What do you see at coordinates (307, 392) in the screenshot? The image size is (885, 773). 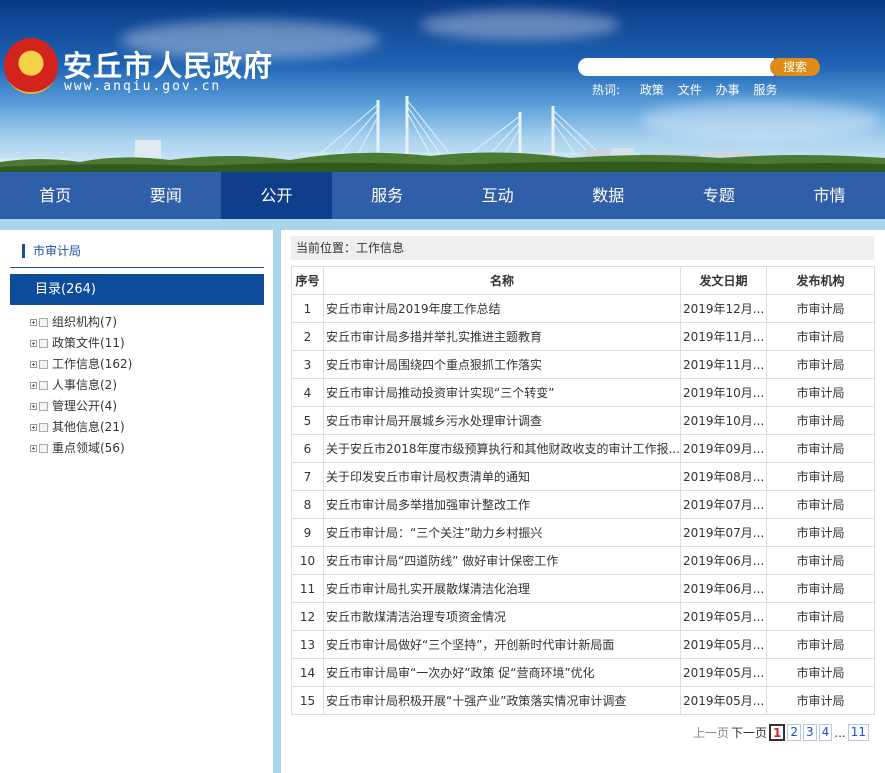 I see `row-index: 4` at bounding box center [307, 392].